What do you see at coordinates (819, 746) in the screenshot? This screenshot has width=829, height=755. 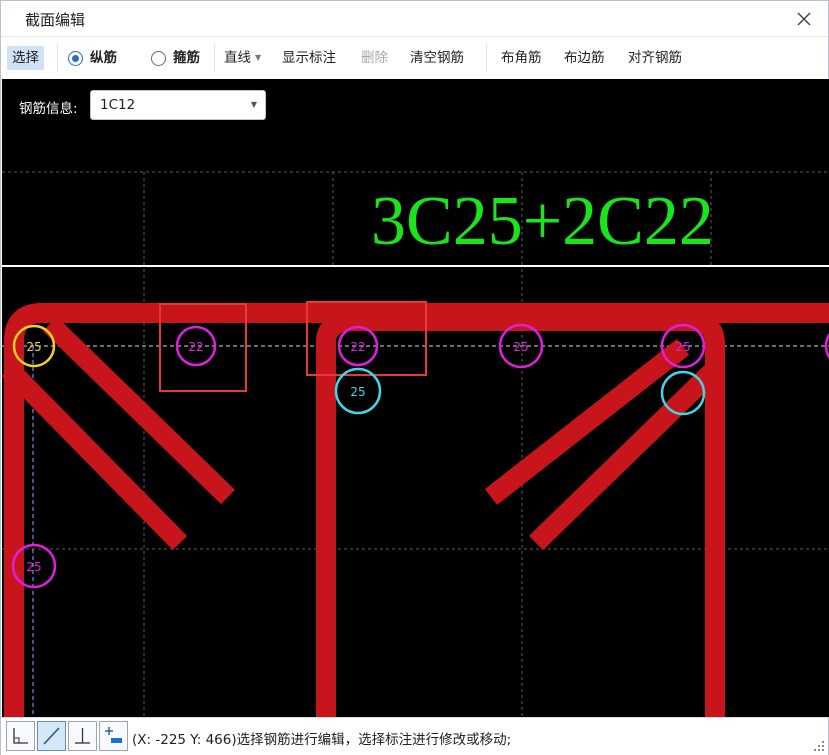 I see `resize-grip-icon` at bounding box center [819, 746].